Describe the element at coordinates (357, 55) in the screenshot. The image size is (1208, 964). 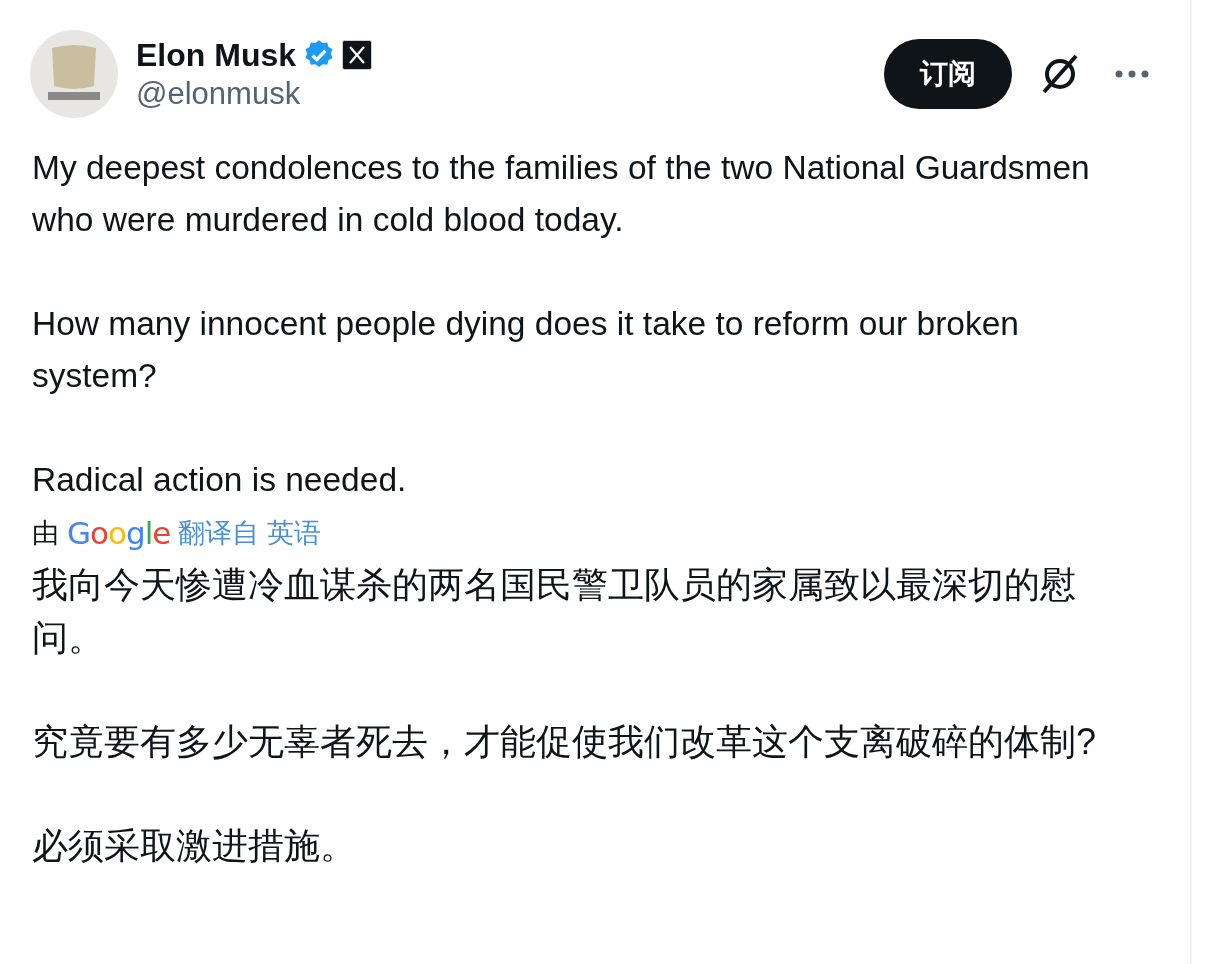
I see `x-logo-icon` at that location.